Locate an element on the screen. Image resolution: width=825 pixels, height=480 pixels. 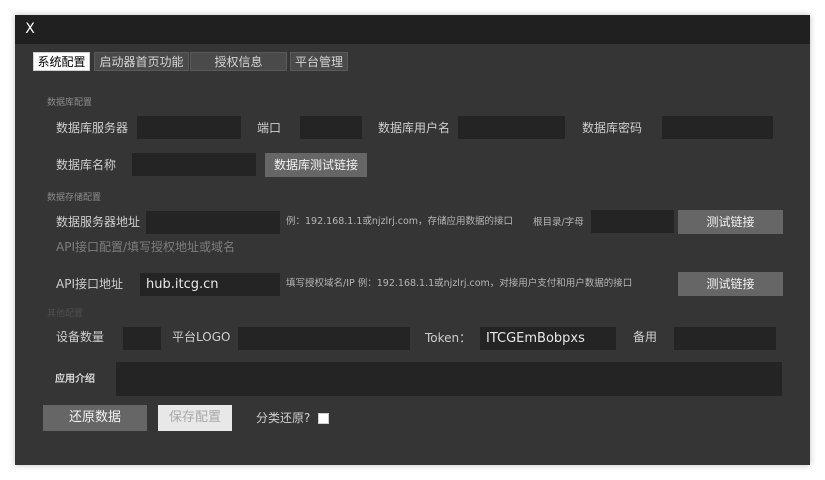
db-port-input is located at coordinates (331, 127).